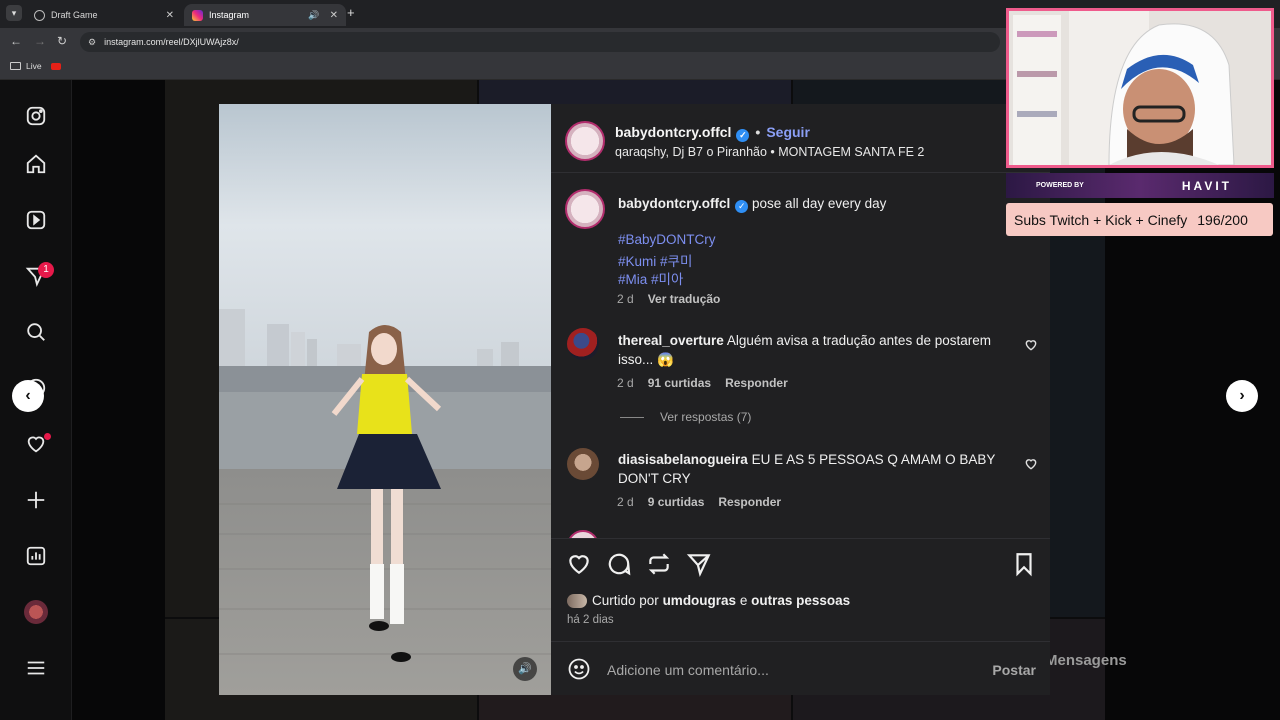 The image size is (1280, 720). What do you see at coordinates (540, 42) in the screenshot?
I see `url-input: ⚙ instagram.com/reel/DXjlUWAjz8x/` at bounding box center [540, 42].